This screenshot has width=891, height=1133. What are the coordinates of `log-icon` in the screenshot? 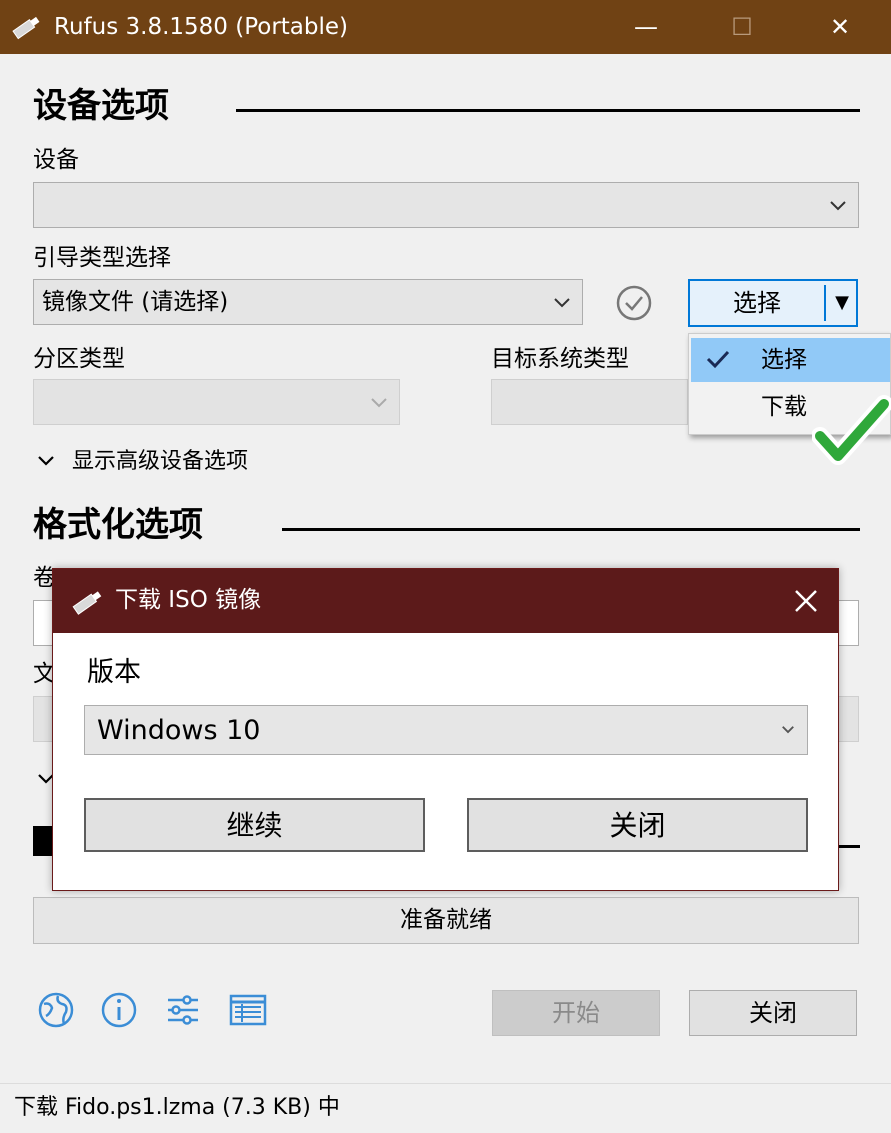 It's located at (248, 1010).